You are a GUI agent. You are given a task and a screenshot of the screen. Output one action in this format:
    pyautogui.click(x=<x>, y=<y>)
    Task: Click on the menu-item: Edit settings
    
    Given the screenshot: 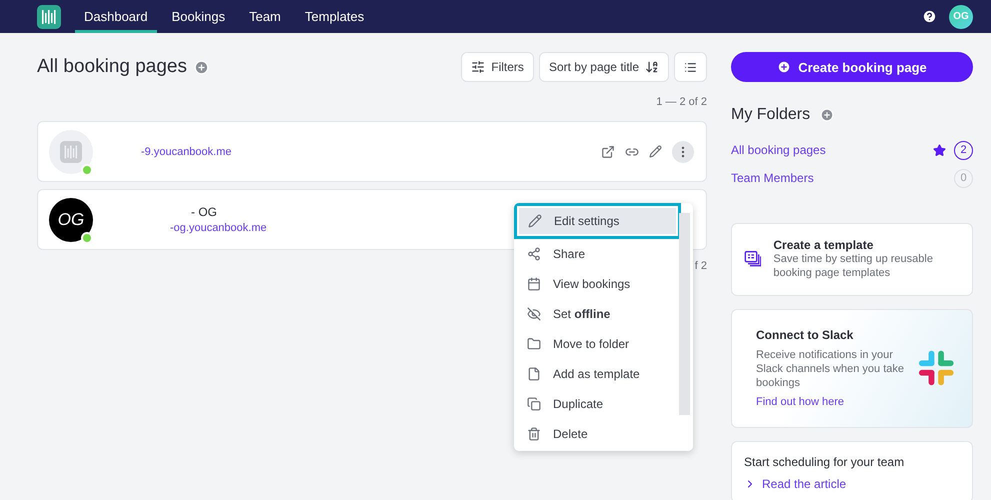 What is the action you would take?
    pyautogui.click(x=597, y=221)
    